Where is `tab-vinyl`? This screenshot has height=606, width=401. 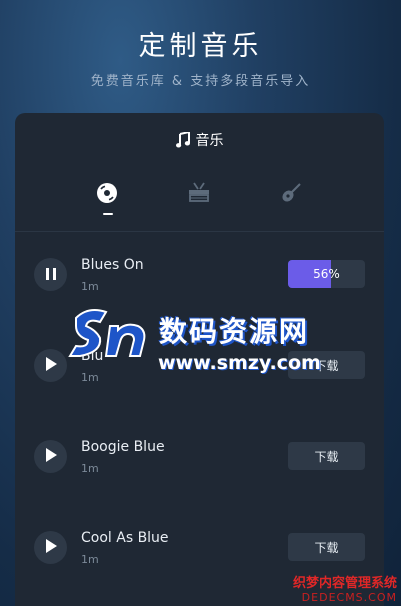 tab-vinyl is located at coordinates (107, 195).